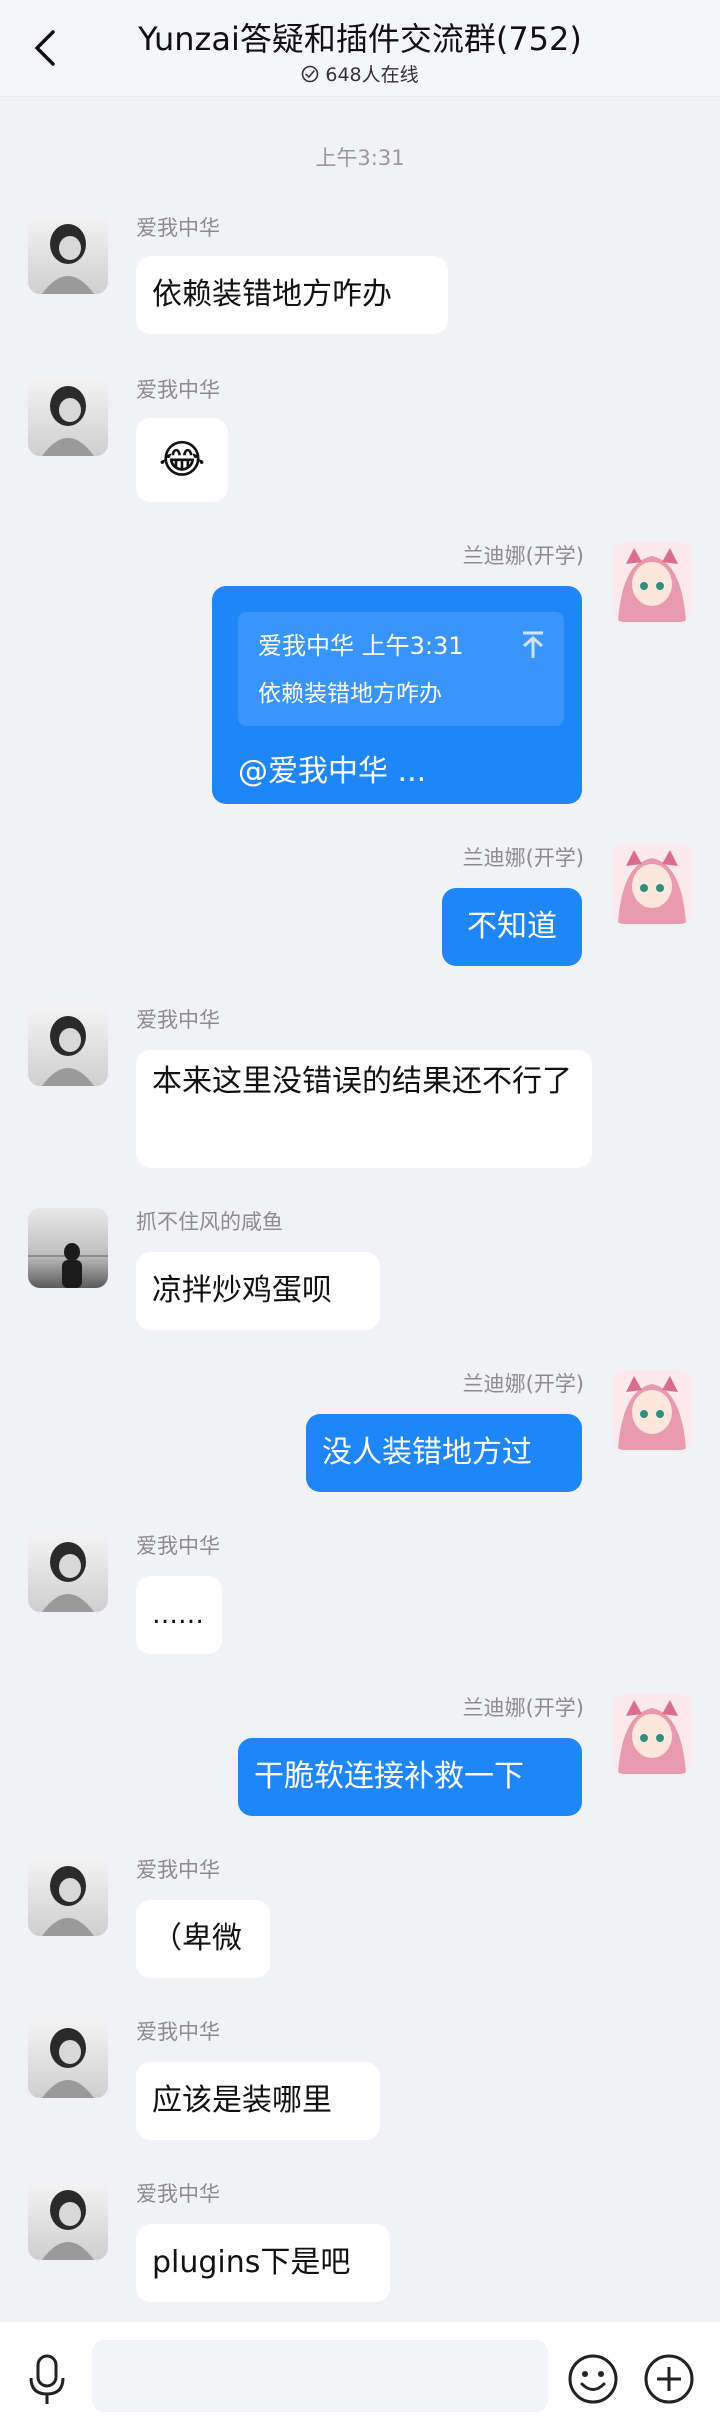 This screenshot has height=2435, width=720. Describe the element at coordinates (209, 1222) in the screenshot. I see `sender-name: 抓不住风的咸鱼` at that location.